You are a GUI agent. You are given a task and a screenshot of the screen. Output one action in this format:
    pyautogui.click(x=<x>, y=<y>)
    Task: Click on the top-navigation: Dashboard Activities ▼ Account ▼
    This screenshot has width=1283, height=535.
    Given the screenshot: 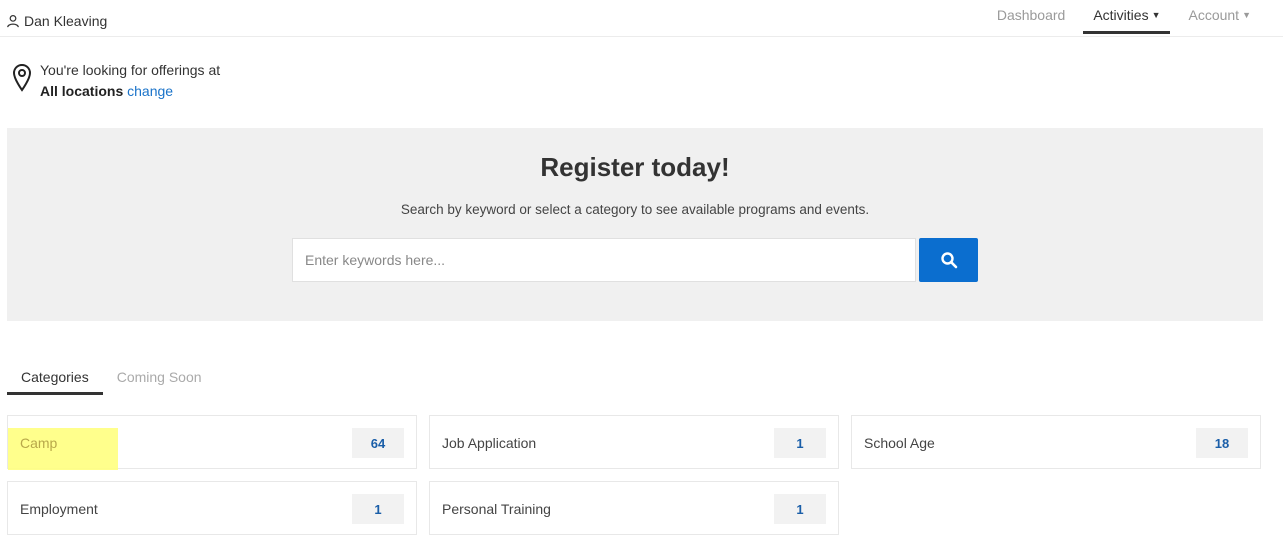 What is the action you would take?
    pyautogui.click(x=1120, y=18)
    